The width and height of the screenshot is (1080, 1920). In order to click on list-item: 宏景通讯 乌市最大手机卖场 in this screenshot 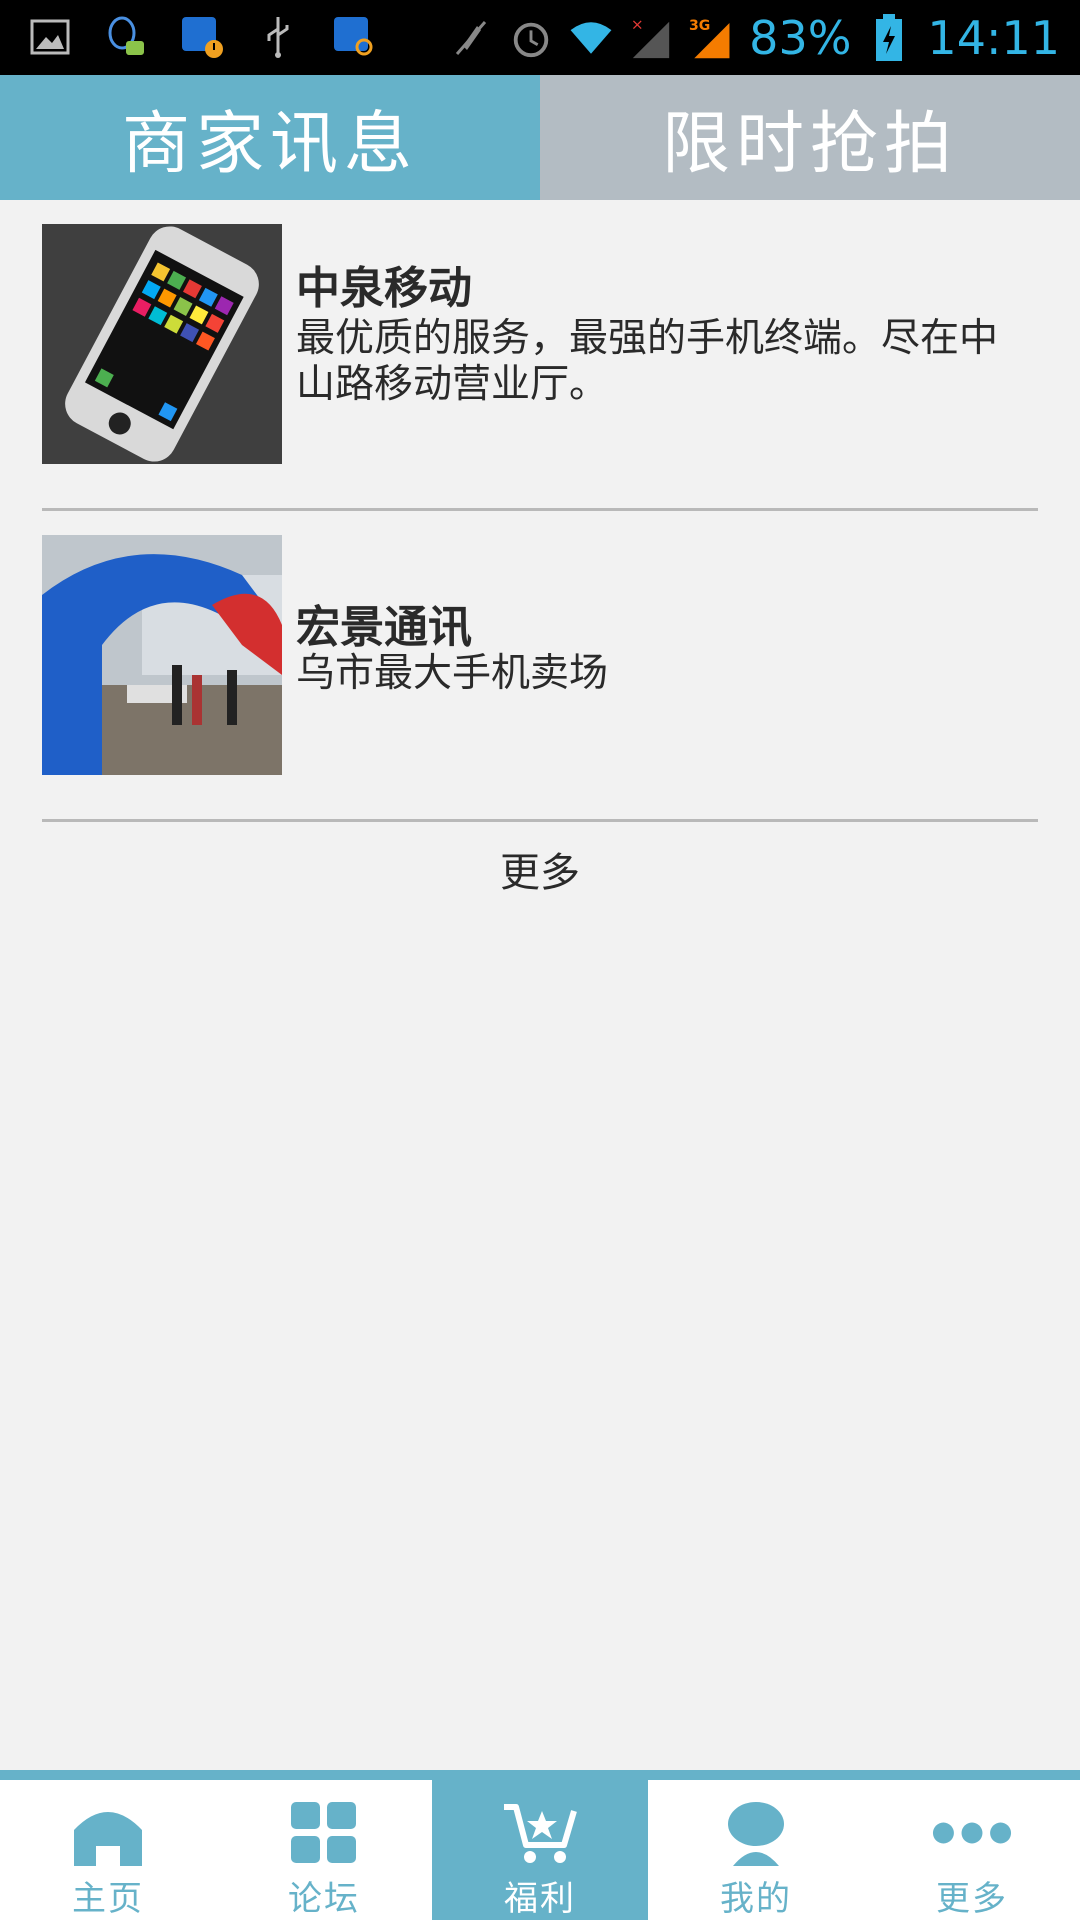, I will do `click(540, 666)`.